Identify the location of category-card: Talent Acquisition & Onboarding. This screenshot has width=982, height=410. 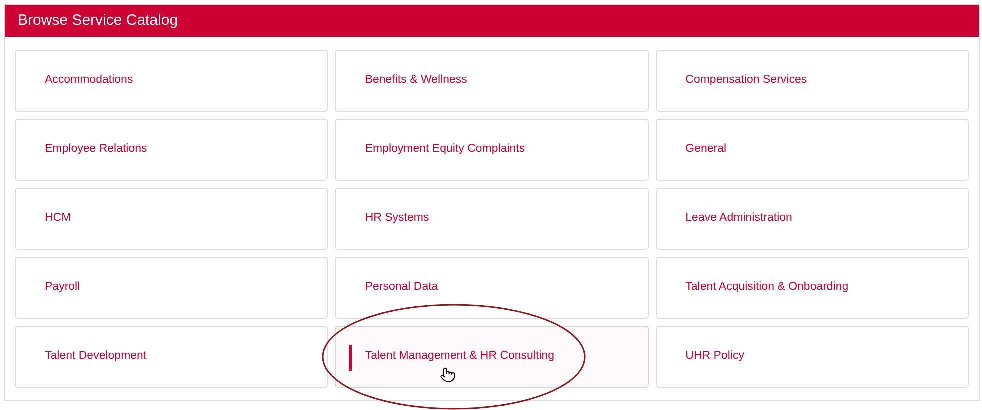
(812, 288).